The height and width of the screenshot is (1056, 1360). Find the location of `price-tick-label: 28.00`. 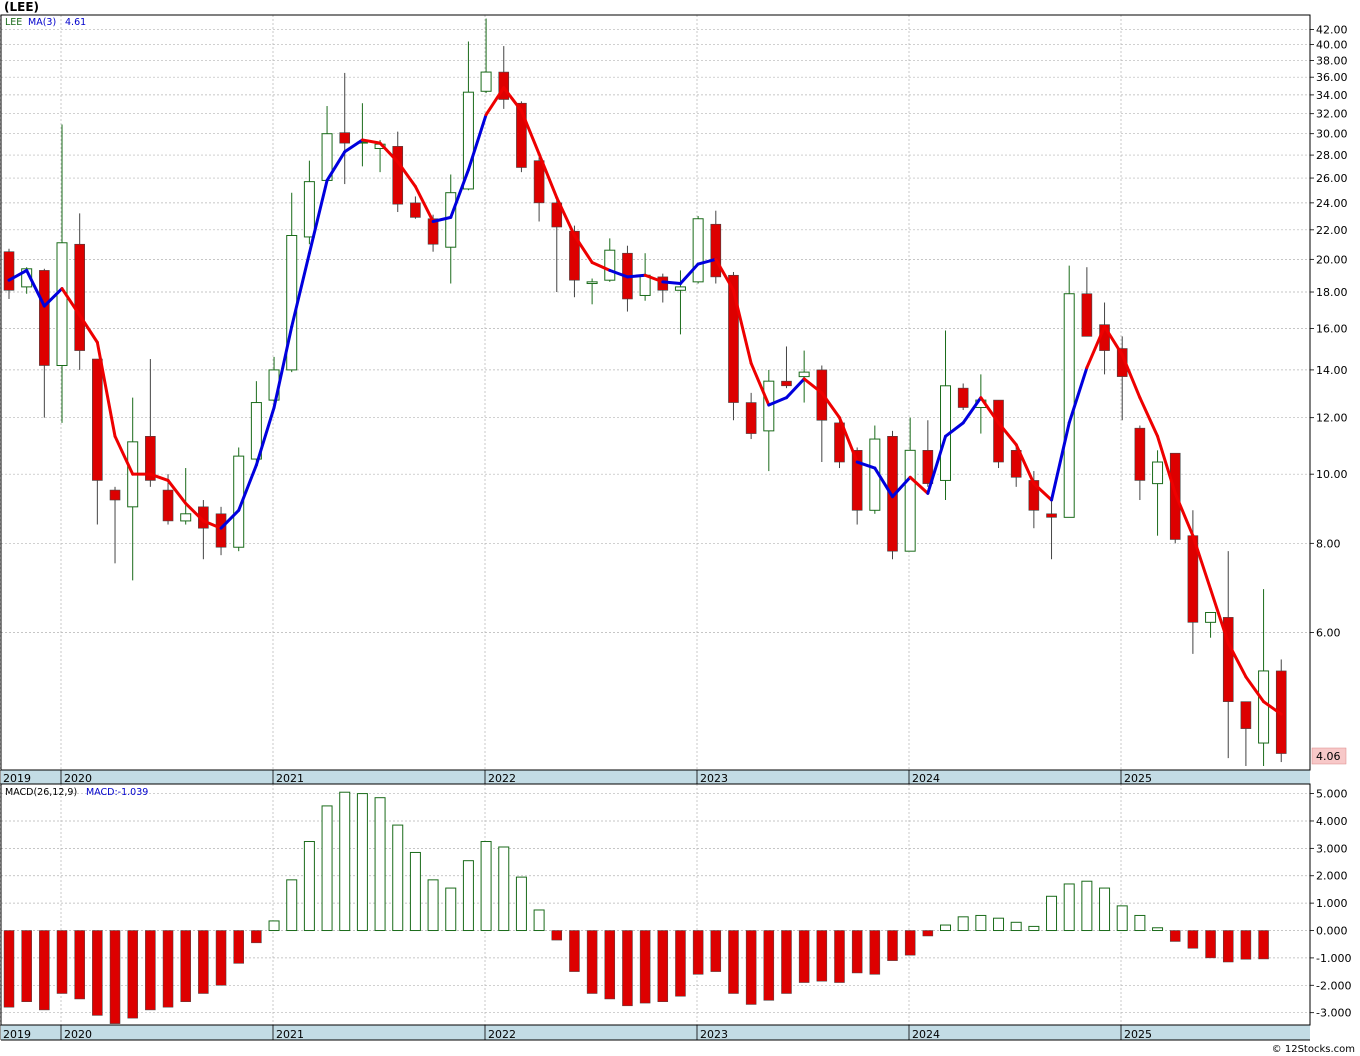

price-tick-label: 28.00 is located at coordinates (1332, 155).